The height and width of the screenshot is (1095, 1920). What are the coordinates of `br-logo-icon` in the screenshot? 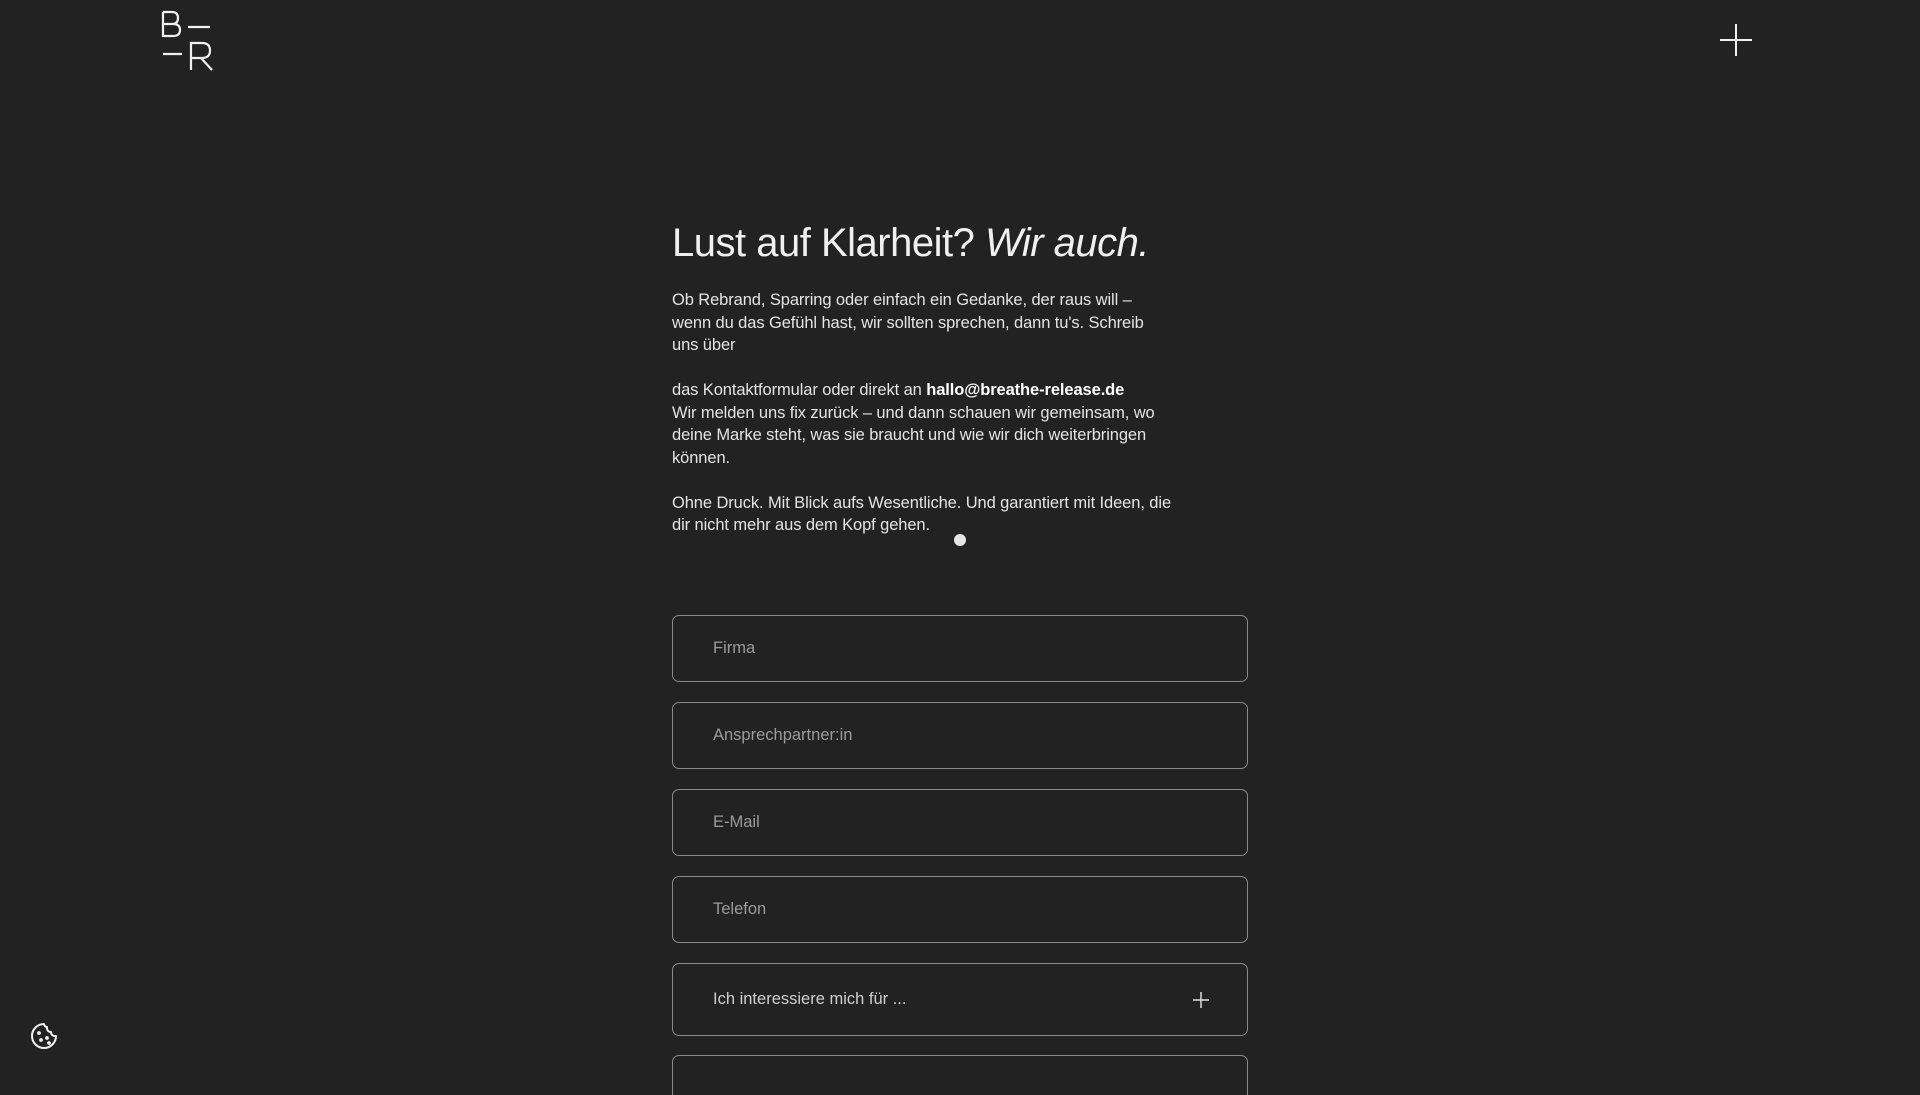 It's located at (187, 40).